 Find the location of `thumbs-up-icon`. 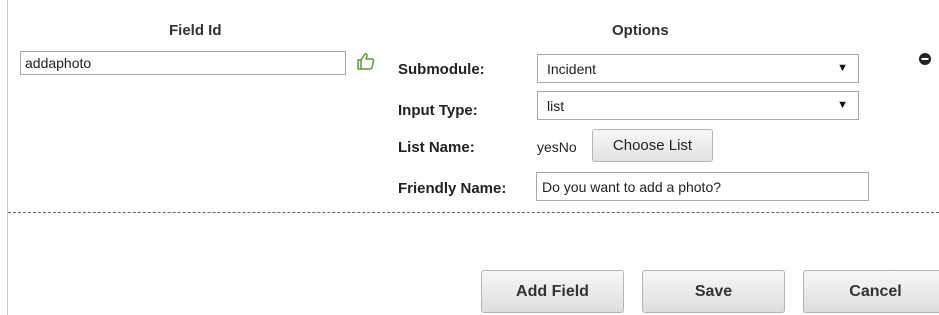

thumbs-up-icon is located at coordinates (366, 61).